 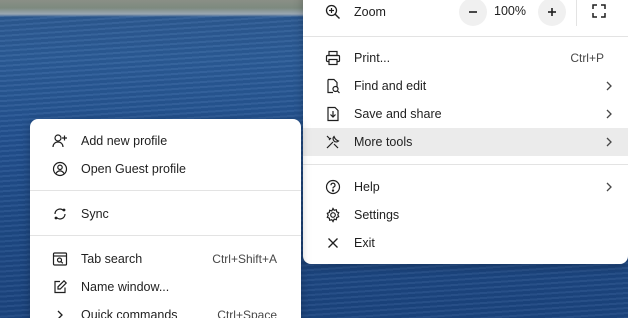 I want to click on submenu-item-tab-search: Tab search Ctrl+Shift+A, so click(x=165, y=259).